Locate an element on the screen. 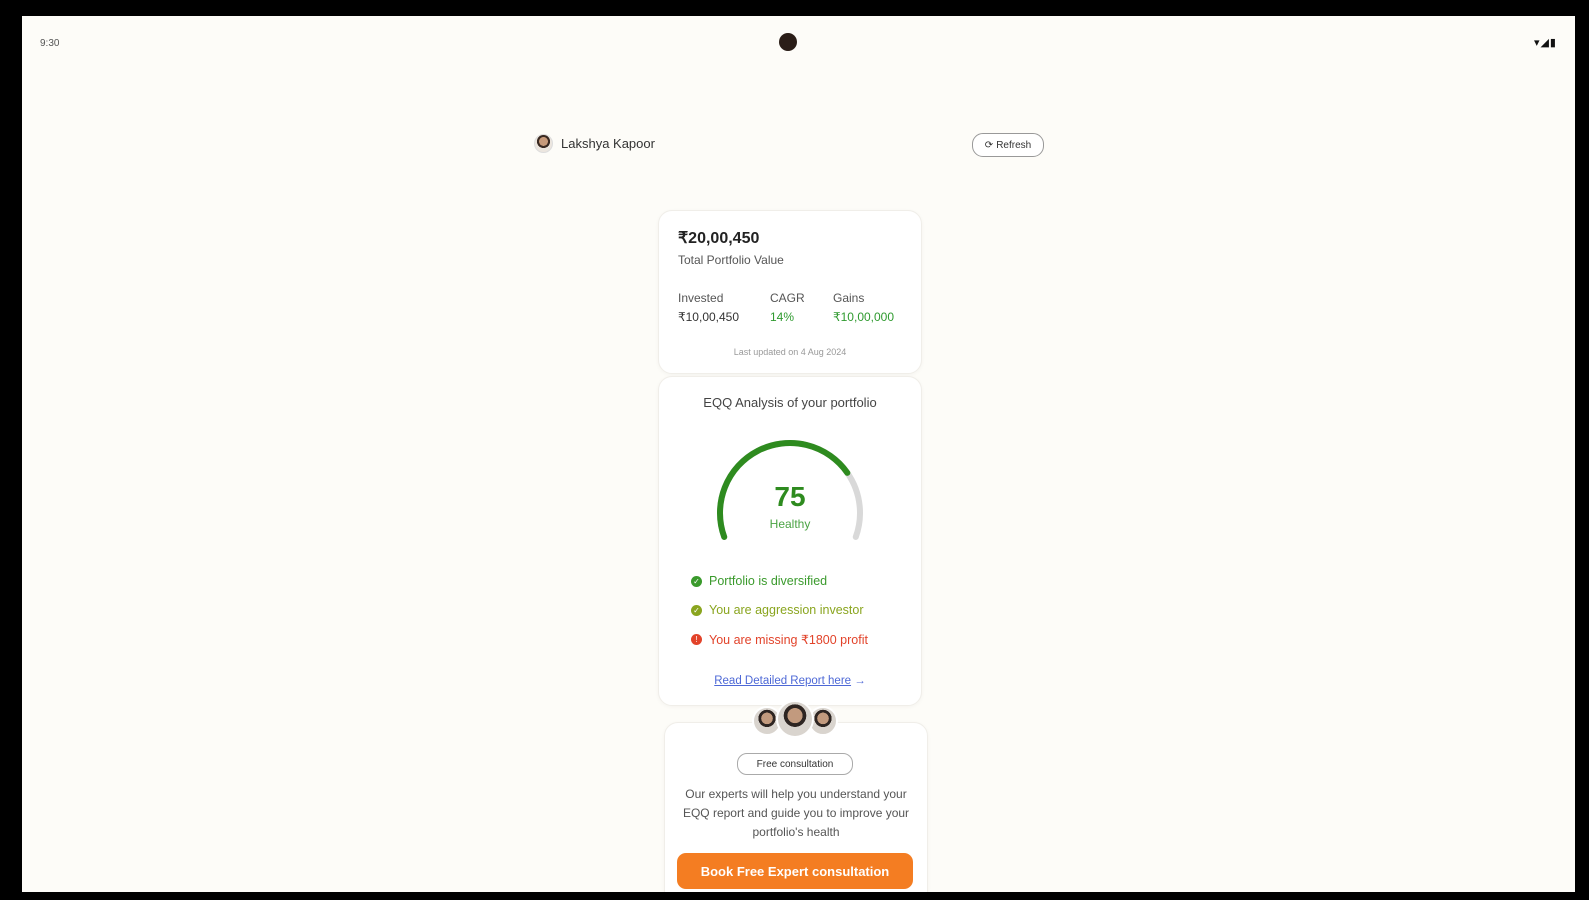 The image size is (1589, 900). gains-label: Gains is located at coordinates (849, 298).